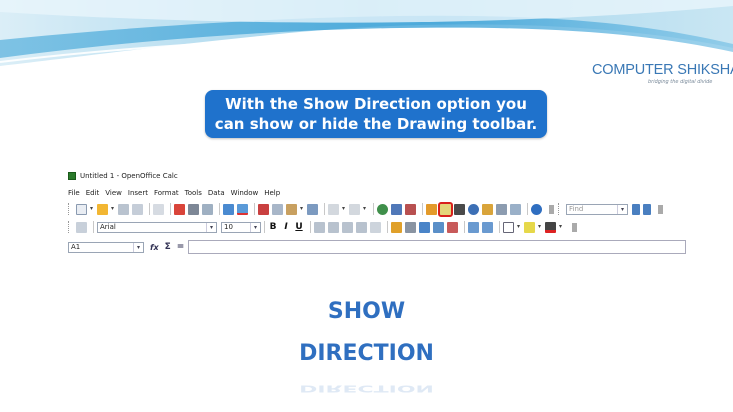 This screenshot has width=733, height=412. I want to click on sort-ascending-icon, so click(396, 209).